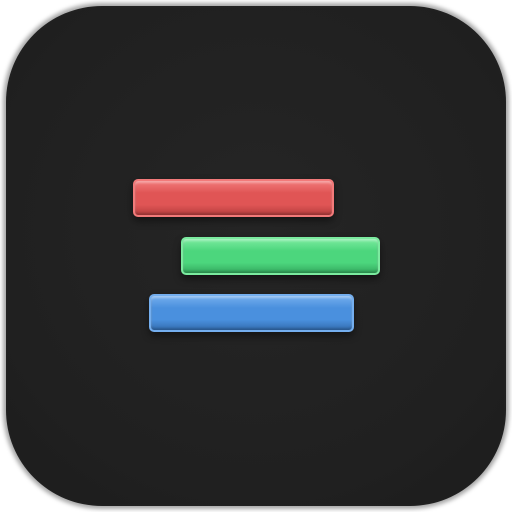  I want to click on blue-bar, so click(251, 313).